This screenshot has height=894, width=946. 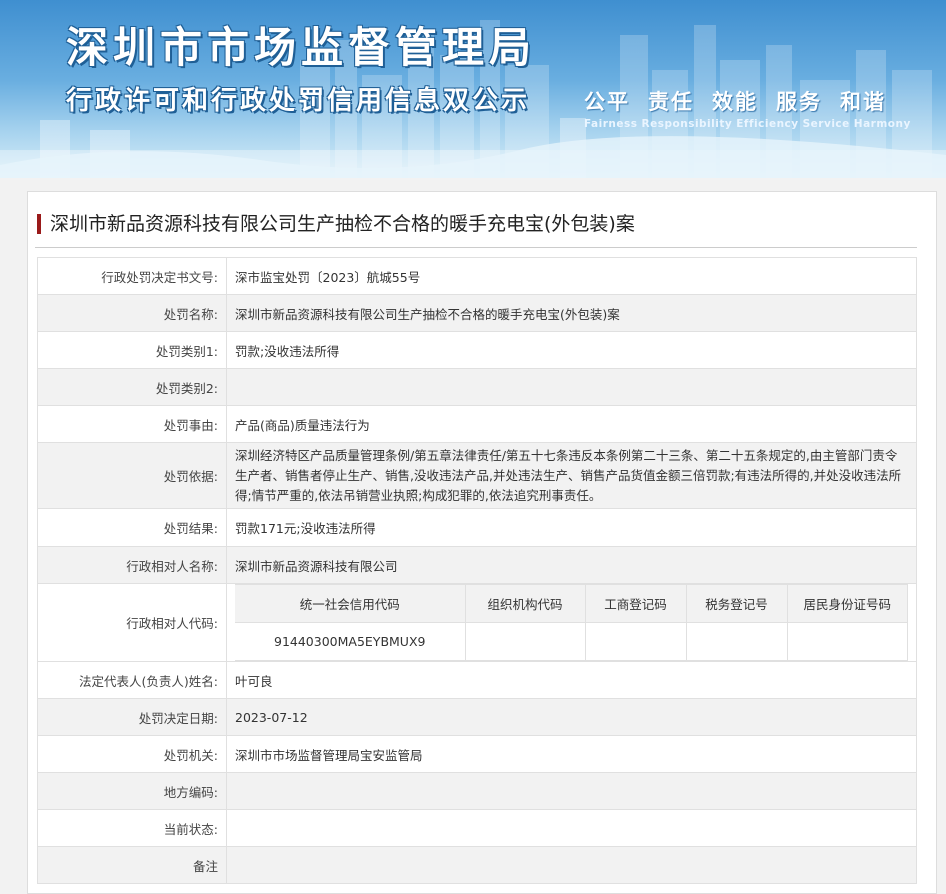 I want to click on field-value-name: 深圳市新品资源科技有限公司生产抽检不合格的暖手充电宝(外包装)案, so click(x=571, y=313).